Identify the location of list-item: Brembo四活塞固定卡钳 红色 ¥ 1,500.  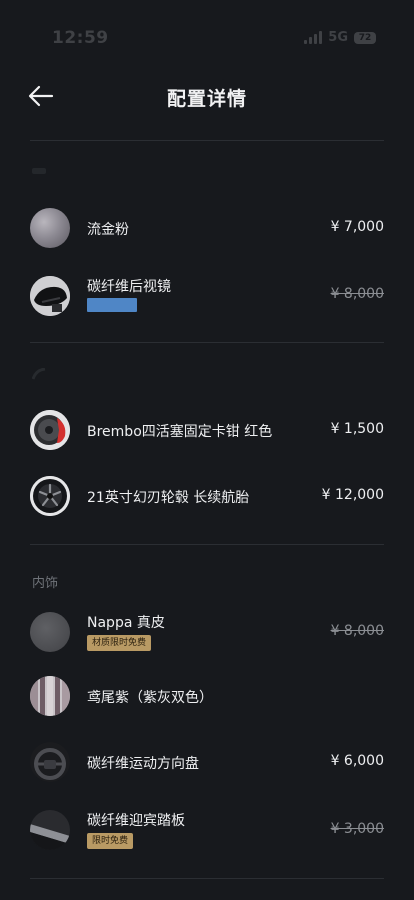
(207, 429).